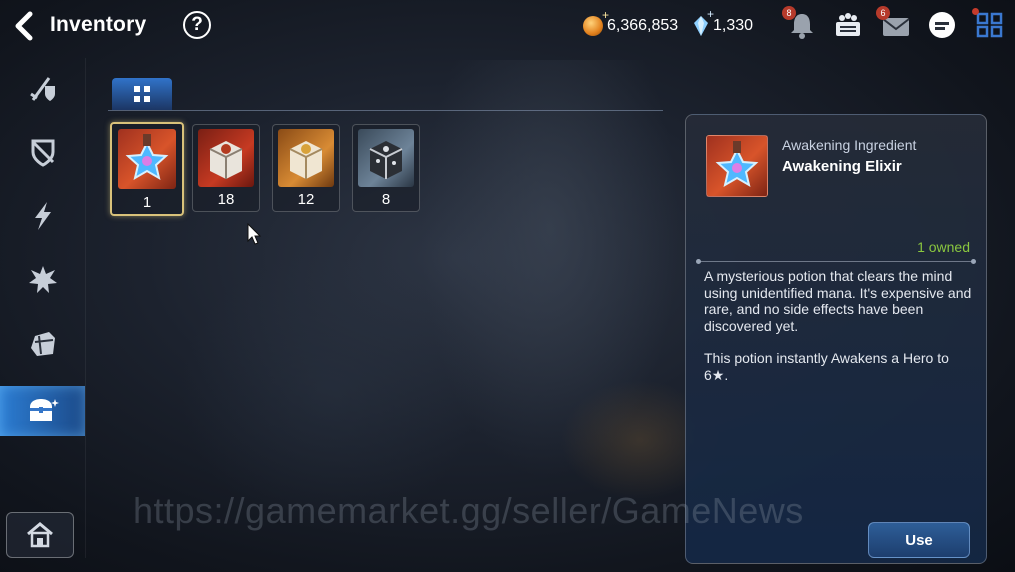 The width and height of the screenshot is (1015, 572). What do you see at coordinates (919, 540) in the screenshot?
I see `use-button: Use` at bounding box center [919, 540].